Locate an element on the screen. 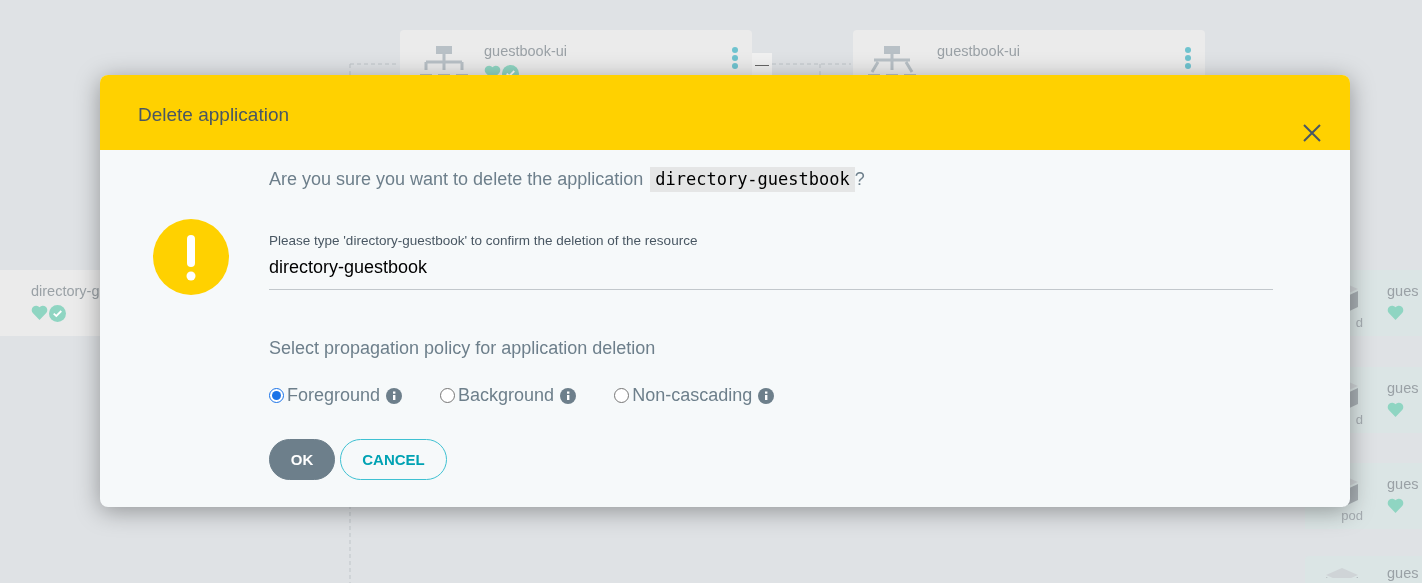 The height and width of the screenshot is (583, 1422). node-type-label: pod is located at coordinates (1351, 515).